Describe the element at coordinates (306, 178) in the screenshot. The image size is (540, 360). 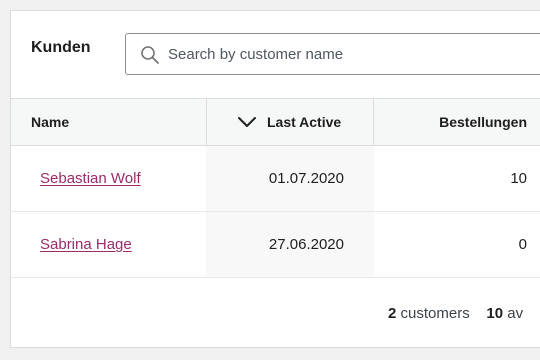
I see `last-active-cell: 01.07.2020` at that location.